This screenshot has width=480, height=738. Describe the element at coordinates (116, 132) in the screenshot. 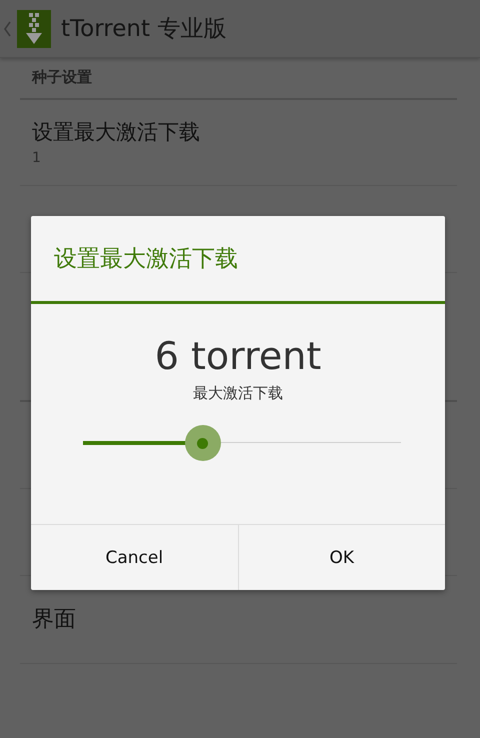

I see `setting-title: 设置最大激活下载` at that location.